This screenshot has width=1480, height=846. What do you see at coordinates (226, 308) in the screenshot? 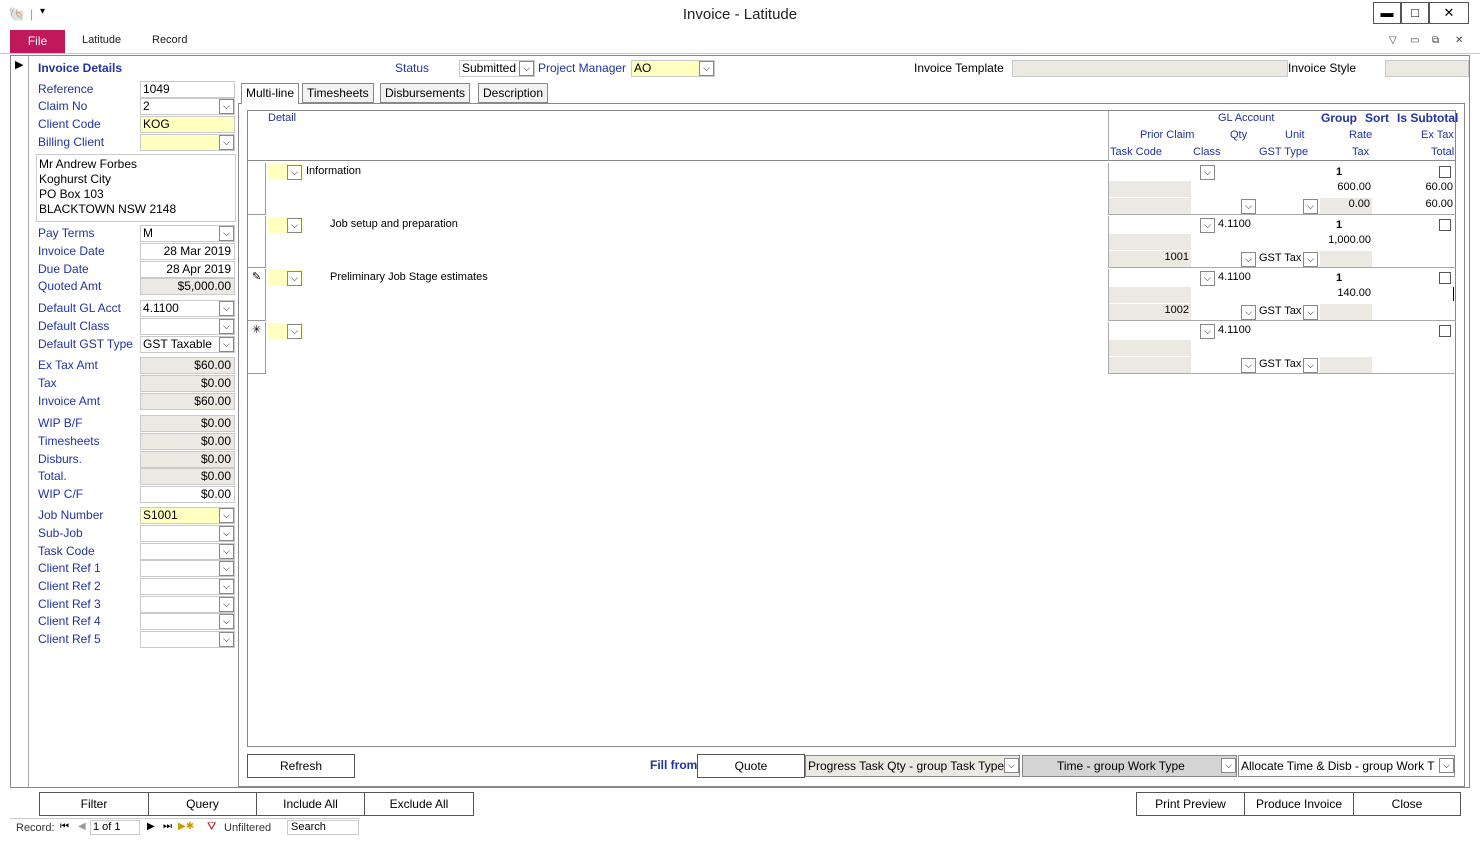
I see `default-gl-dropdown-icon: ⌵` at bounding box center [226, 308].